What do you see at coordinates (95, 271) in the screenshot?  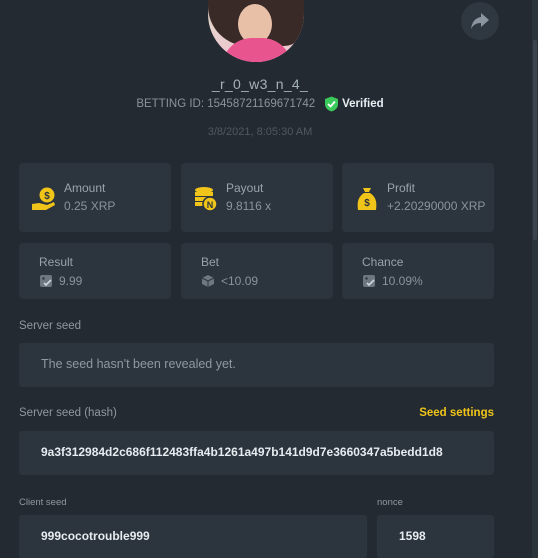 I see `result-card: Result 9.99` at bounding box center [95, 271].